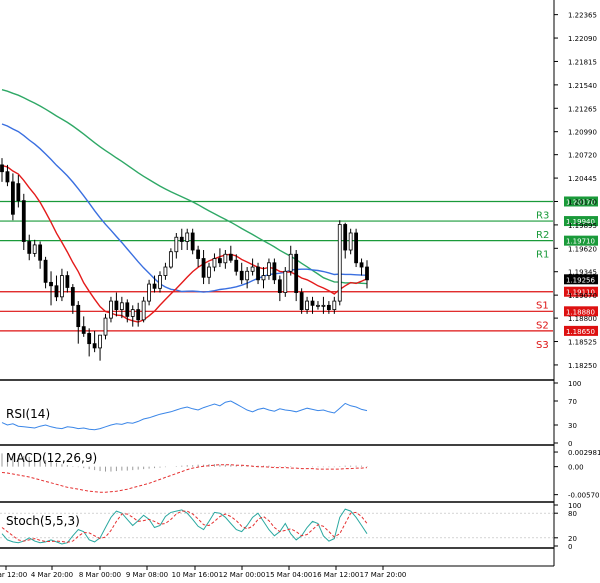 The height and width of the screenshot is (583, 600). Describe the element at coordinates (52, 575) in the screenshot. I see `time-tick-label: 4 Mar 20:00` at that location.